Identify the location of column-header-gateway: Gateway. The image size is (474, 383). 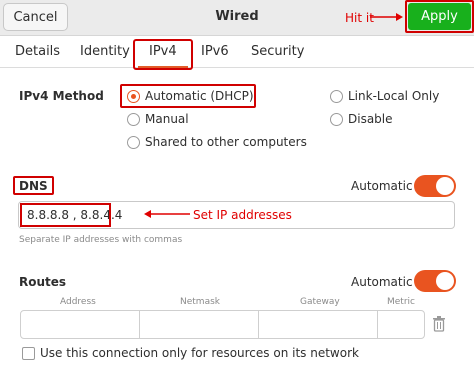
(320, 302).